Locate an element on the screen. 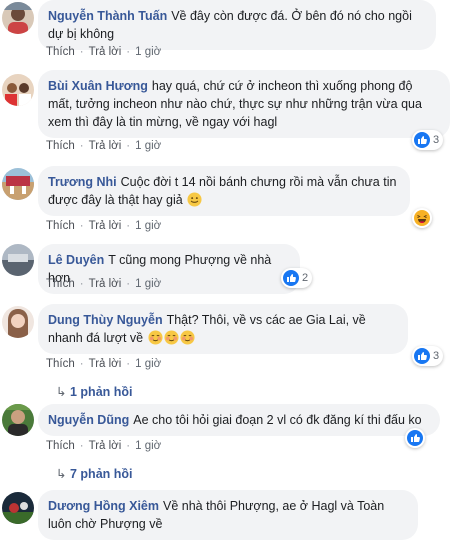 The image size is (476, 540). comment-author: Nguyễn Dũng is located at coordinates (88, 420).